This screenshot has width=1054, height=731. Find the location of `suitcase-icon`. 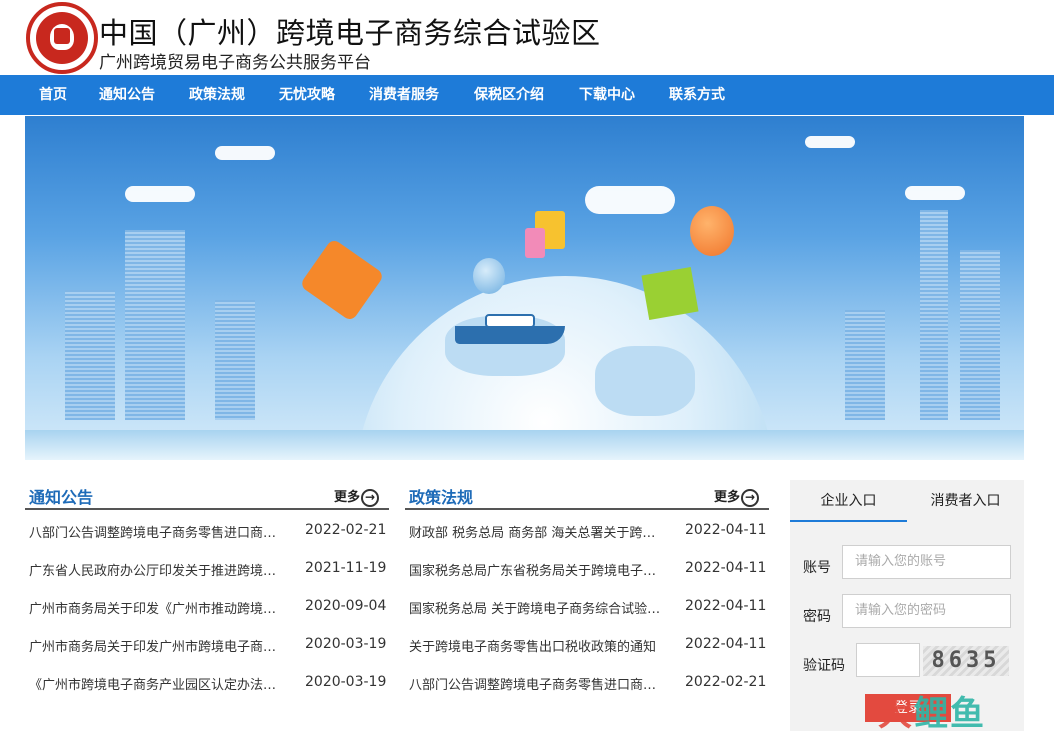

suitcase-icon is located at coordinates (342, 280).